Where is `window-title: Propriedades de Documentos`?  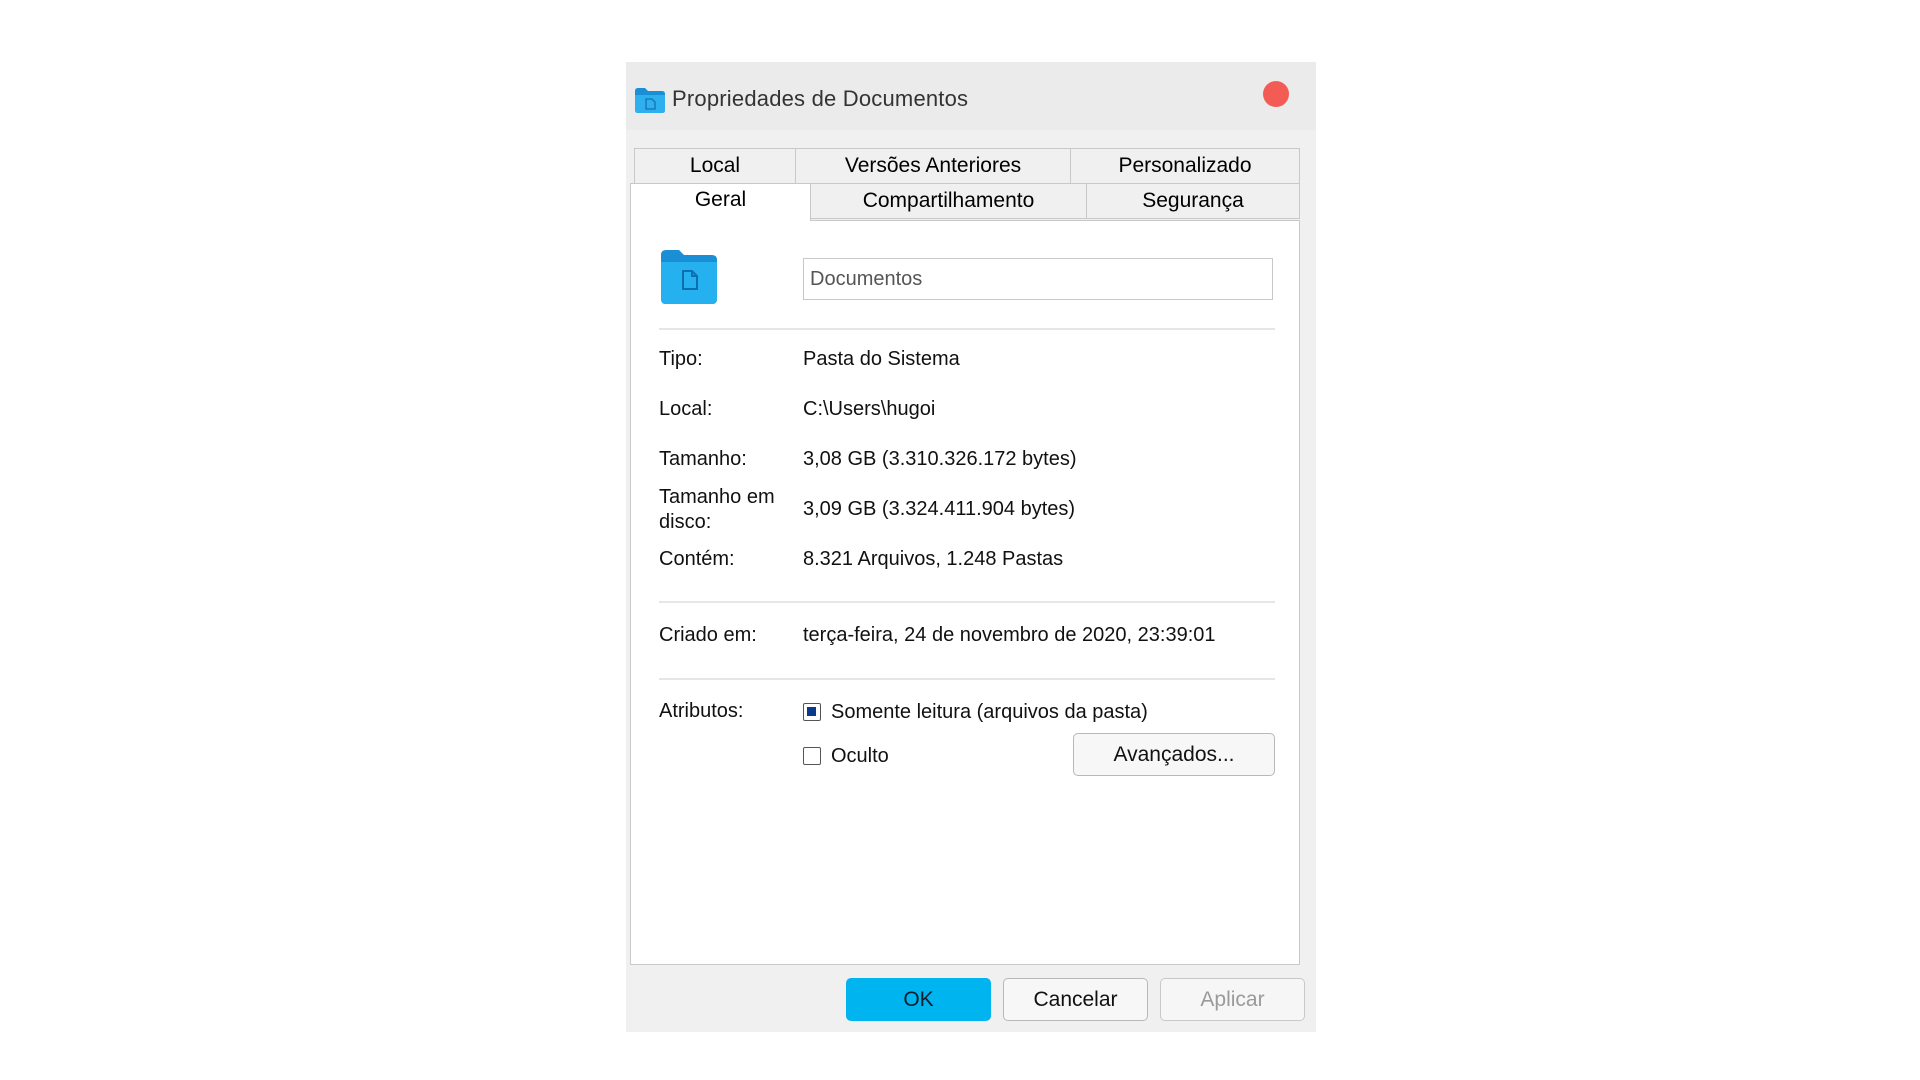
window-title: Propriedades de Documentos is located at coordinates (820, 98).